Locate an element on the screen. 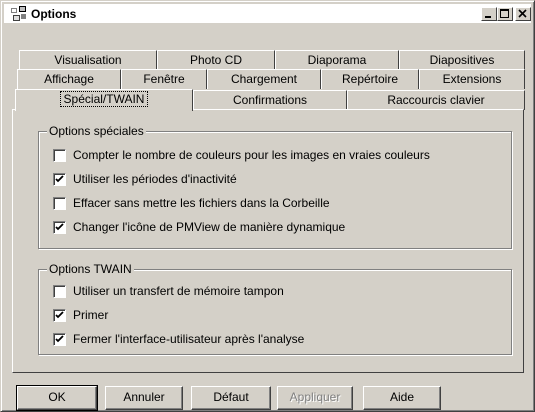  tab-label: Diaporama is located at coordinates (337, 60).